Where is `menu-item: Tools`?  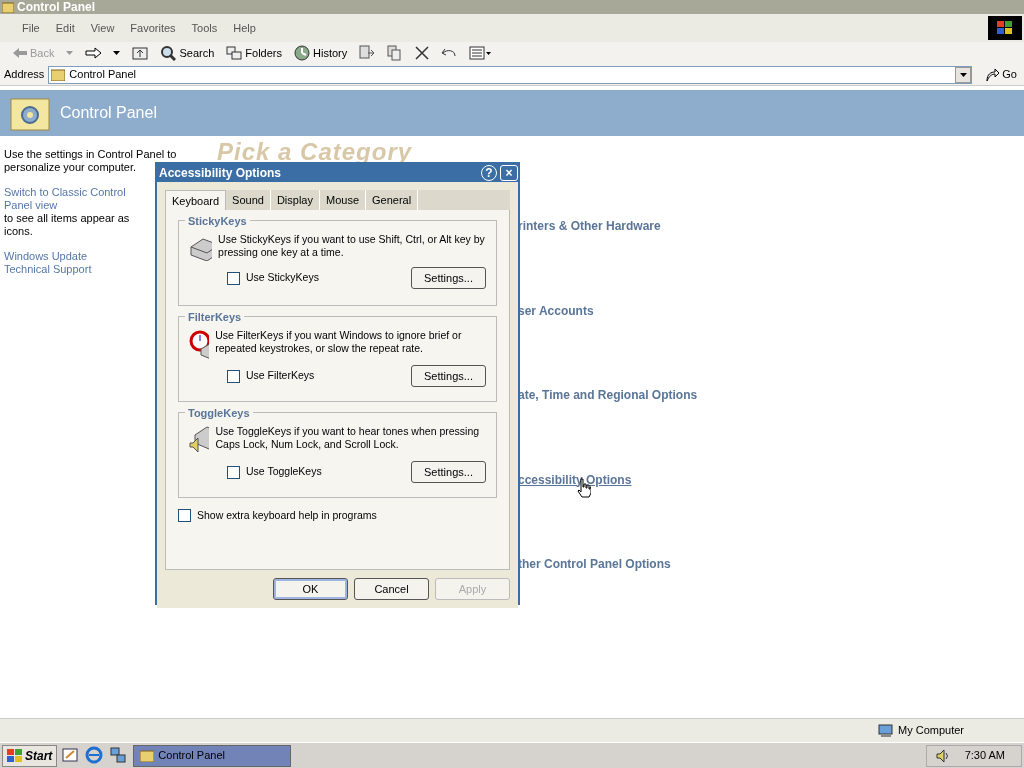 menu-item: Tools is located at coordinates (204, 28).